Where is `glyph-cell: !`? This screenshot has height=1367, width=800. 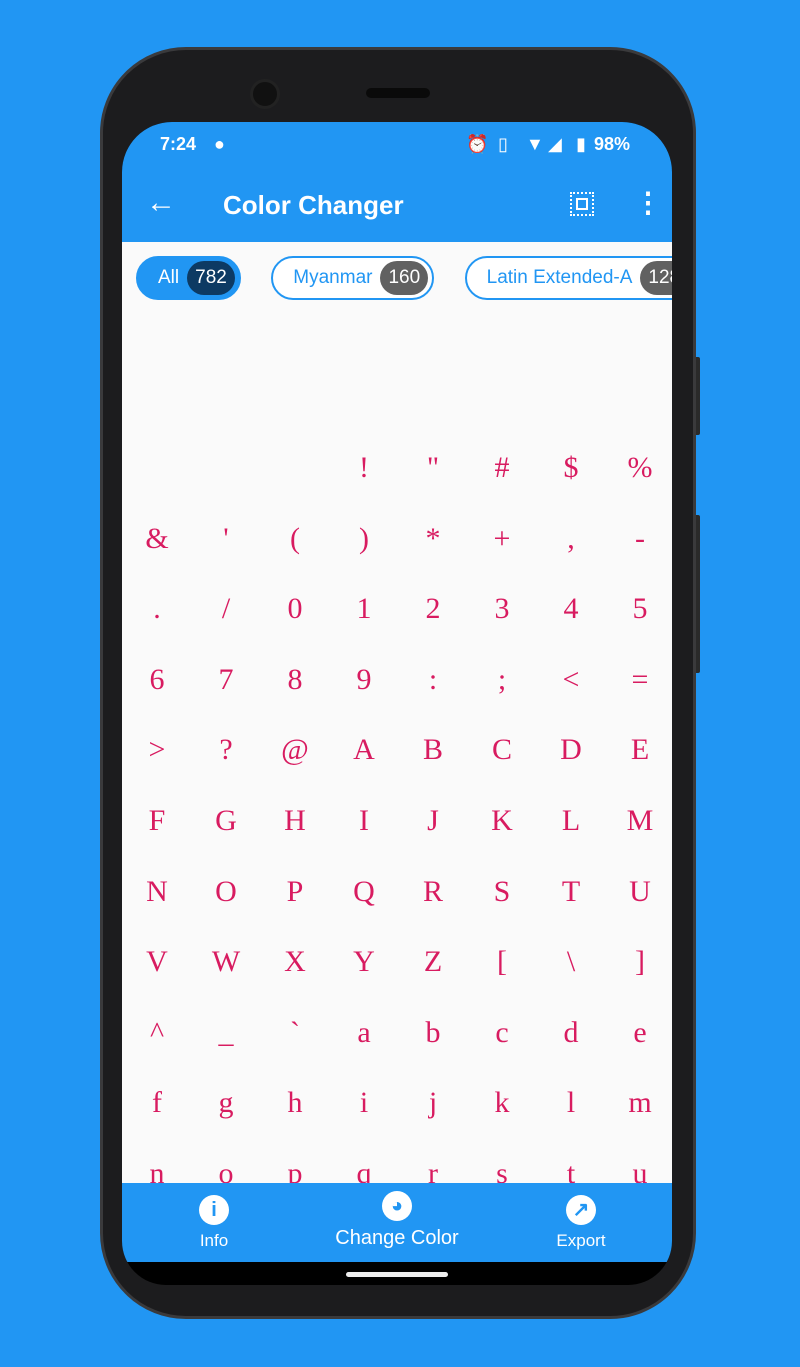
glyph-cell: ! is located at coordinates (364, 468).